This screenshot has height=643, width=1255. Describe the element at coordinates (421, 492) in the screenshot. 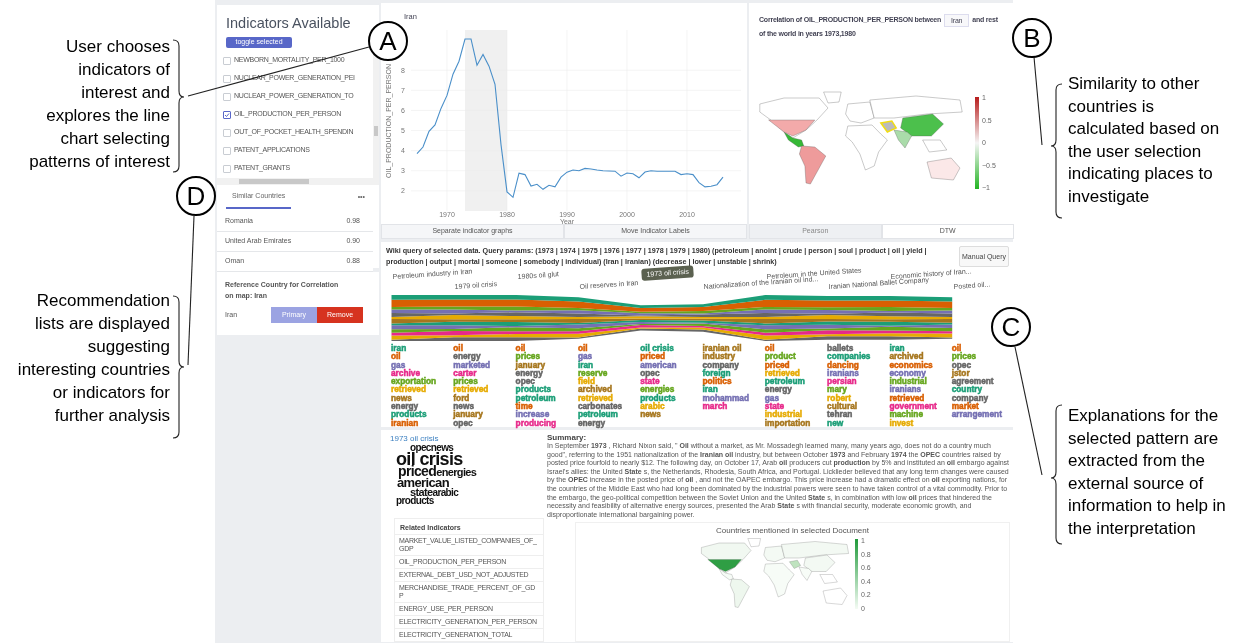

I see `cloud-word: state` at that location.